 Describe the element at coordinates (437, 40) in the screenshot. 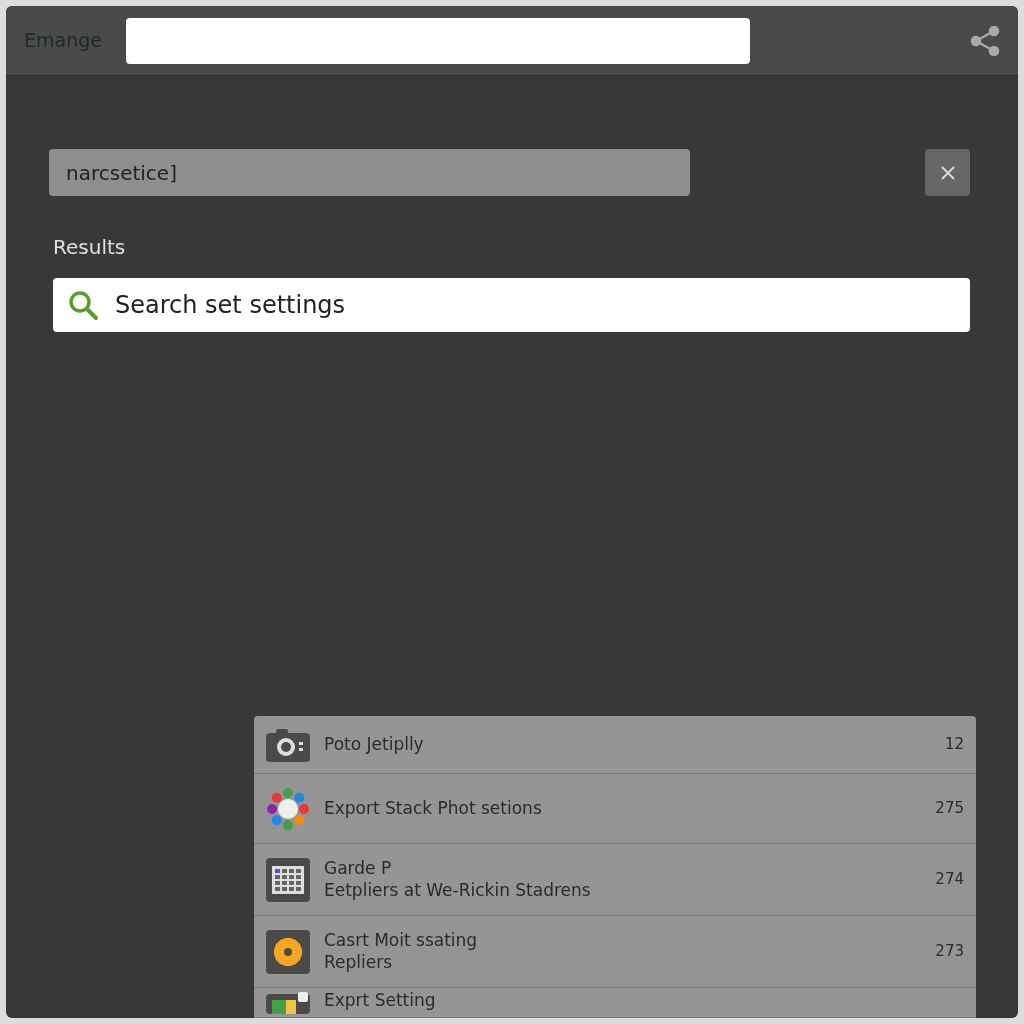

I see `search-field` at that location.